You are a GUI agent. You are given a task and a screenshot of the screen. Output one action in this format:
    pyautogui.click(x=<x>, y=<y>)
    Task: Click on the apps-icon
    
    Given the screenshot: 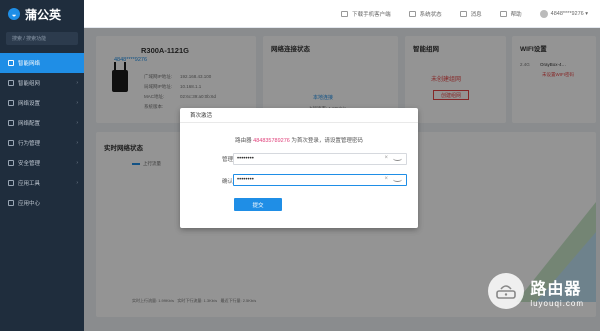 What is the action you would take?
    pyautogui.click(x=11, y=203)
    